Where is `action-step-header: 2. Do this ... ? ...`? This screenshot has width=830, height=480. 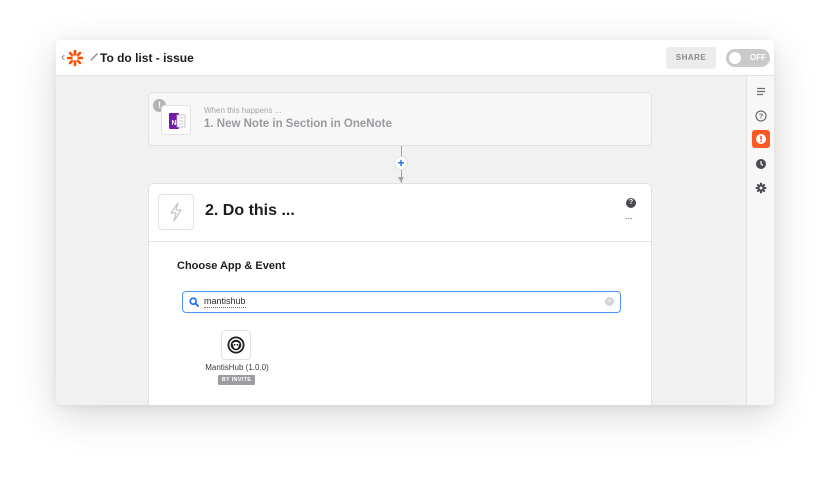
action-step-header: 2. Do this ... ? ... is located at coordinates (400, 213).